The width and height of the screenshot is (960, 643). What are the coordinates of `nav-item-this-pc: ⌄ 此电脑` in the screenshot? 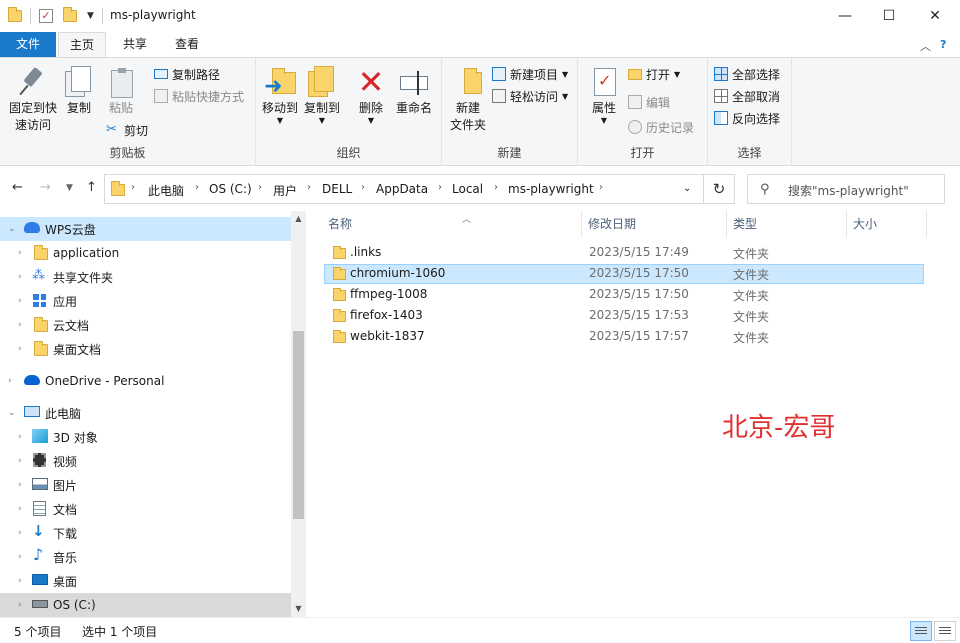 It's located at (146, 413).